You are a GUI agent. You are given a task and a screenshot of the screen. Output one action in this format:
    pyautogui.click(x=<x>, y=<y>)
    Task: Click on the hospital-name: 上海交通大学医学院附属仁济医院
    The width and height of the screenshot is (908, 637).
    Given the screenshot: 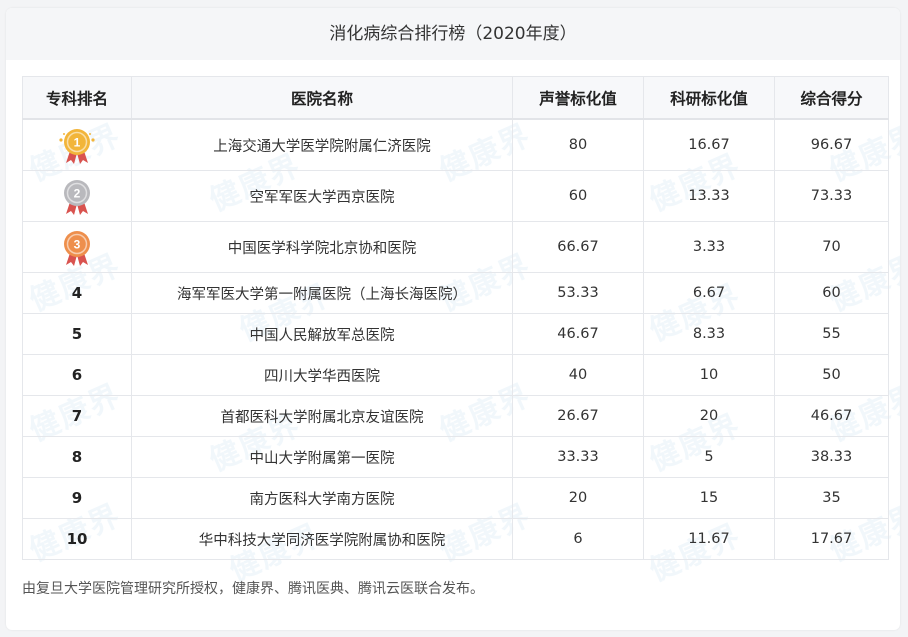 What is the action you would take?
    pyautogui.click(x=322, y=144)
    